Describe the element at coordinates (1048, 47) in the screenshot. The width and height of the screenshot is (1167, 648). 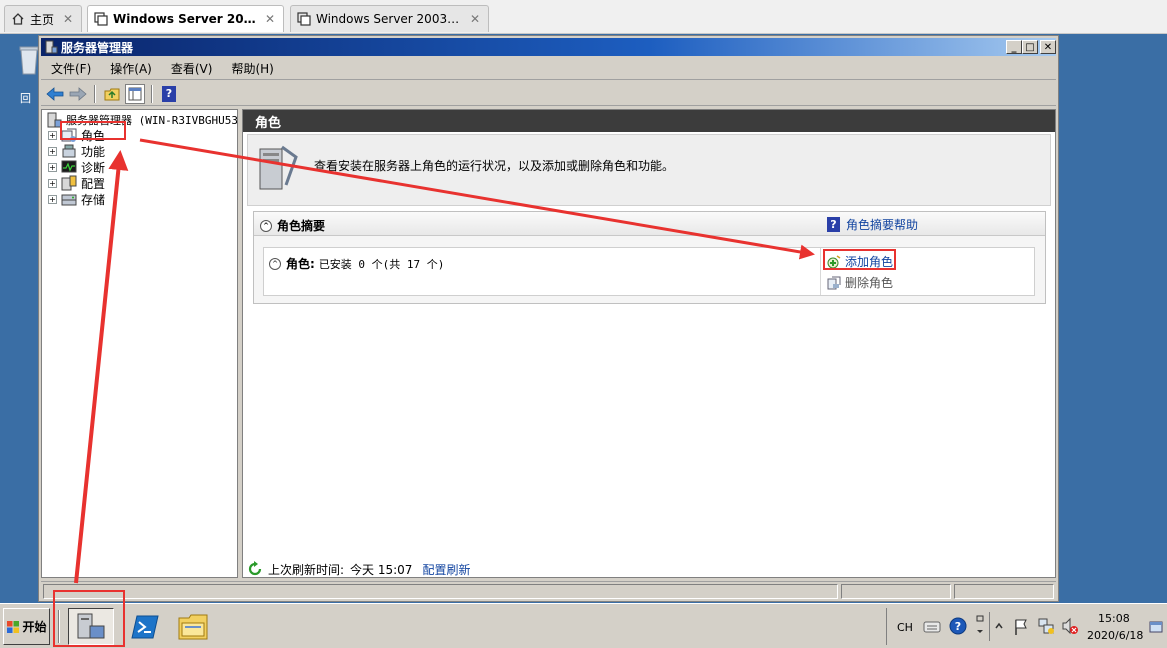
I see `close-button: ✕` at that location.